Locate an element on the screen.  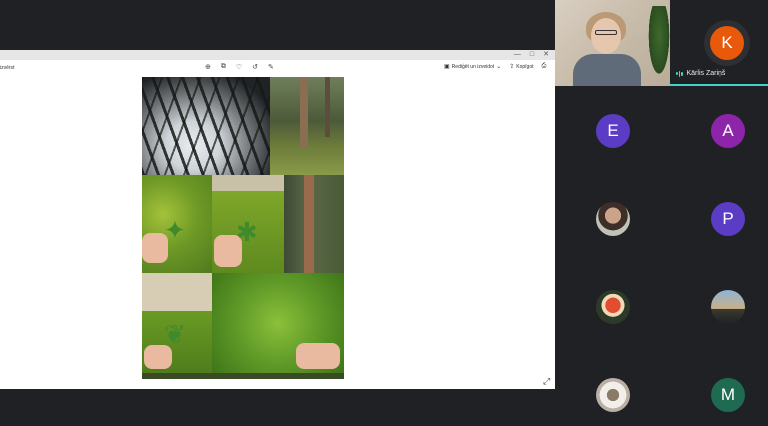
photo-tree-canopy is located at coordinates (206, 126).